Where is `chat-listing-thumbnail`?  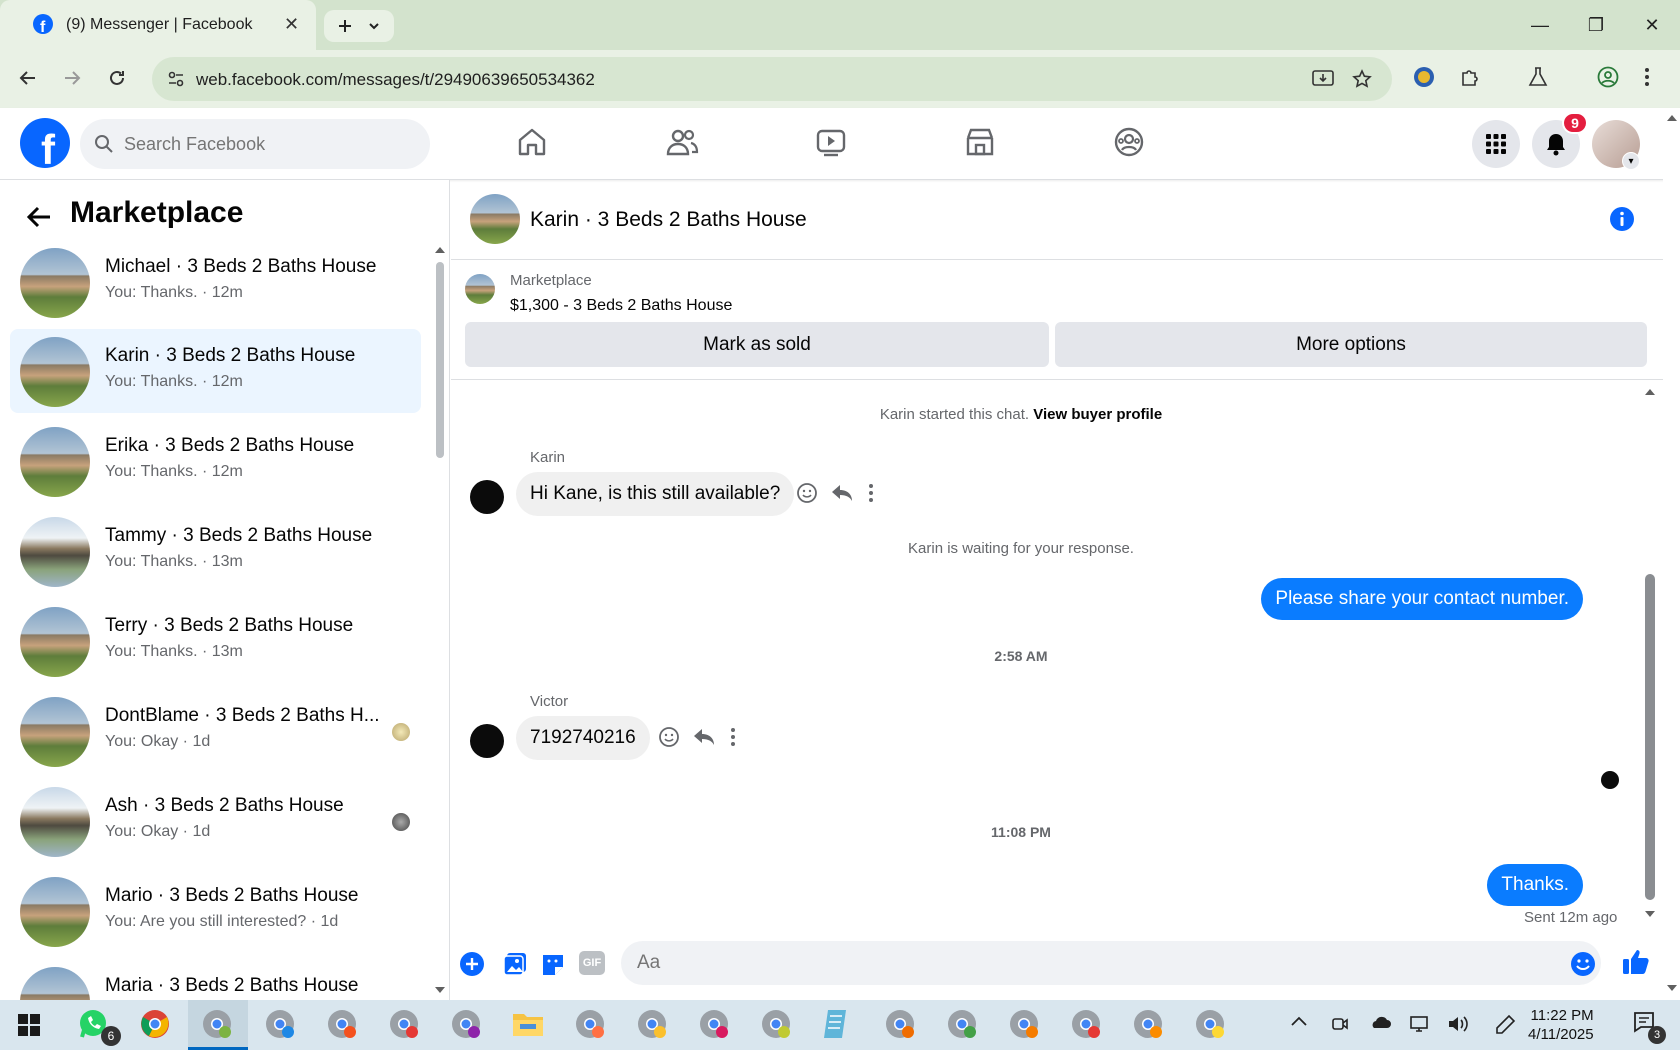
chat-listing-thumbnail is located at coordinates (495, 219).